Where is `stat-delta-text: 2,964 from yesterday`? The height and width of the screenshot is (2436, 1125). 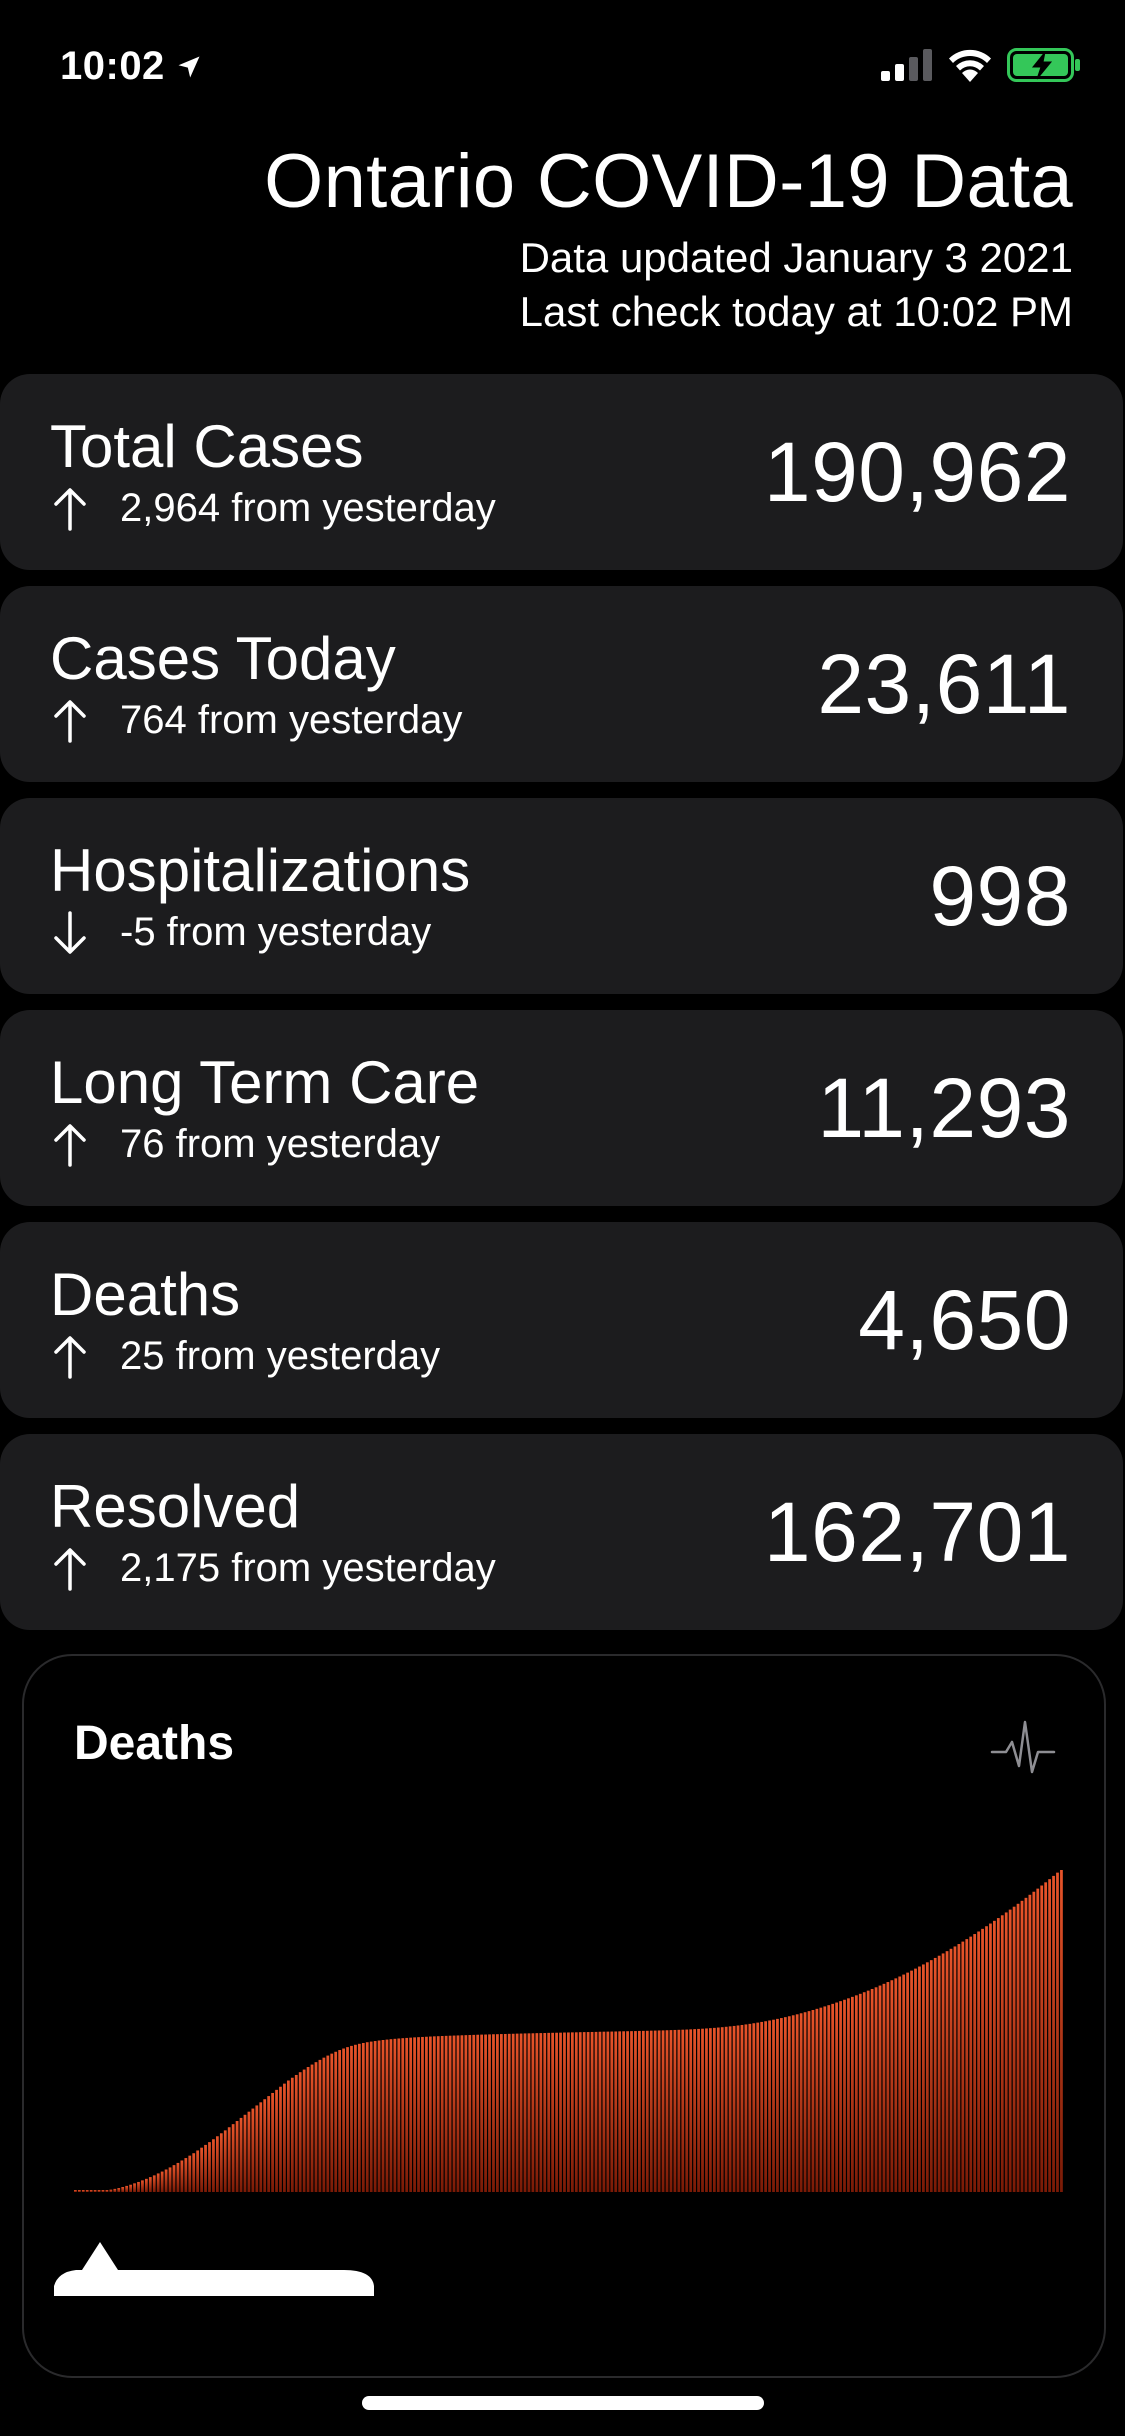 stat-delta-text: 2,964 from yesterday is located at coordinates (308, 508).